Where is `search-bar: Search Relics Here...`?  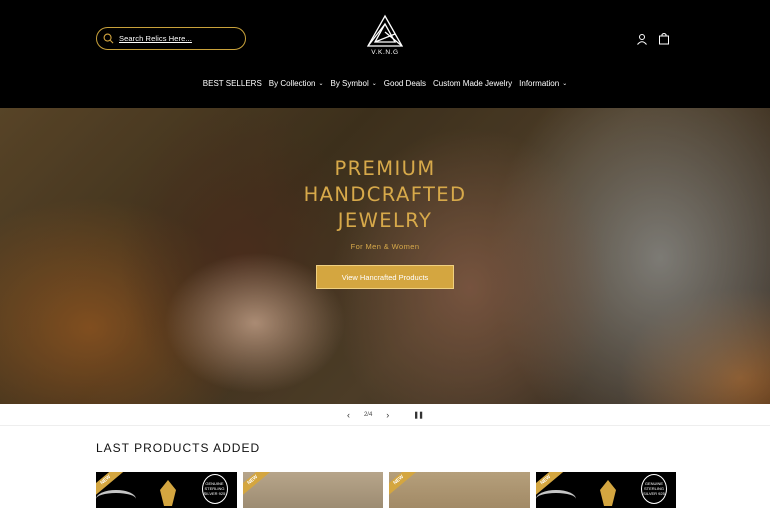 search-bar: Search Relics Here... is located at coordinates (171, 38).